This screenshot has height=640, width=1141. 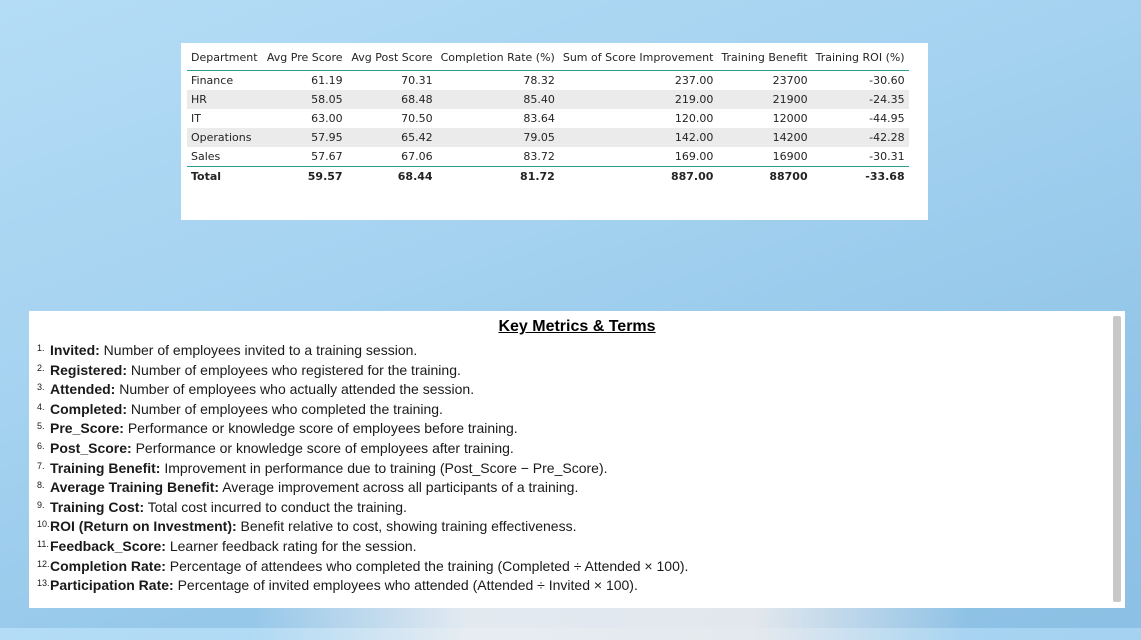 What do you see at coordinates (327, 156) in the screenshot?
I see `cell-avg-pre-score: 57.67` at bounding box center [327, 156].